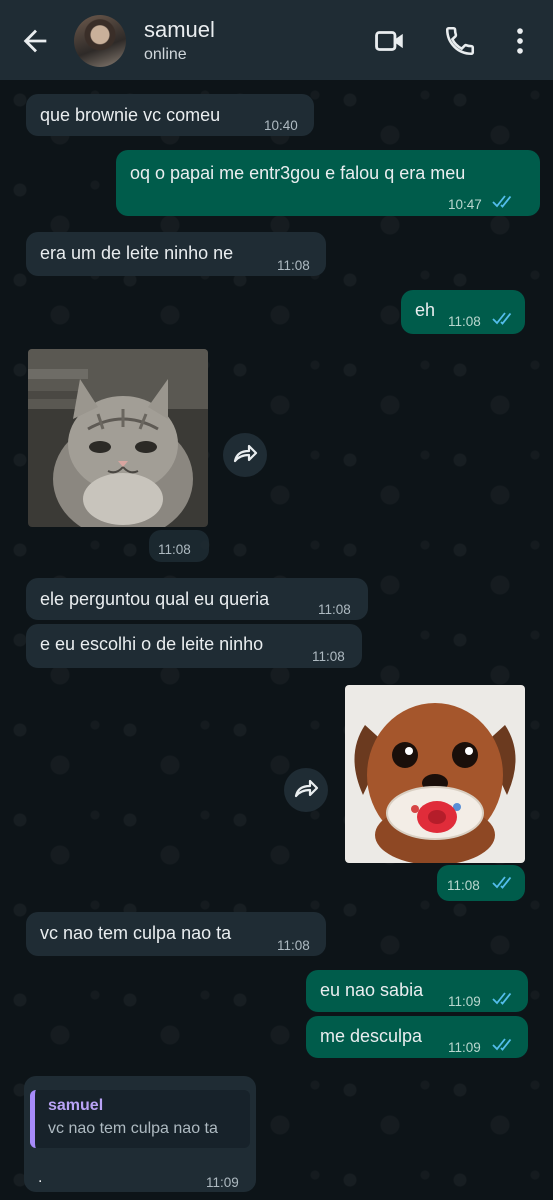  I want to click on message-text: e eu escolhi o de leite ninho, so click(152, 644).